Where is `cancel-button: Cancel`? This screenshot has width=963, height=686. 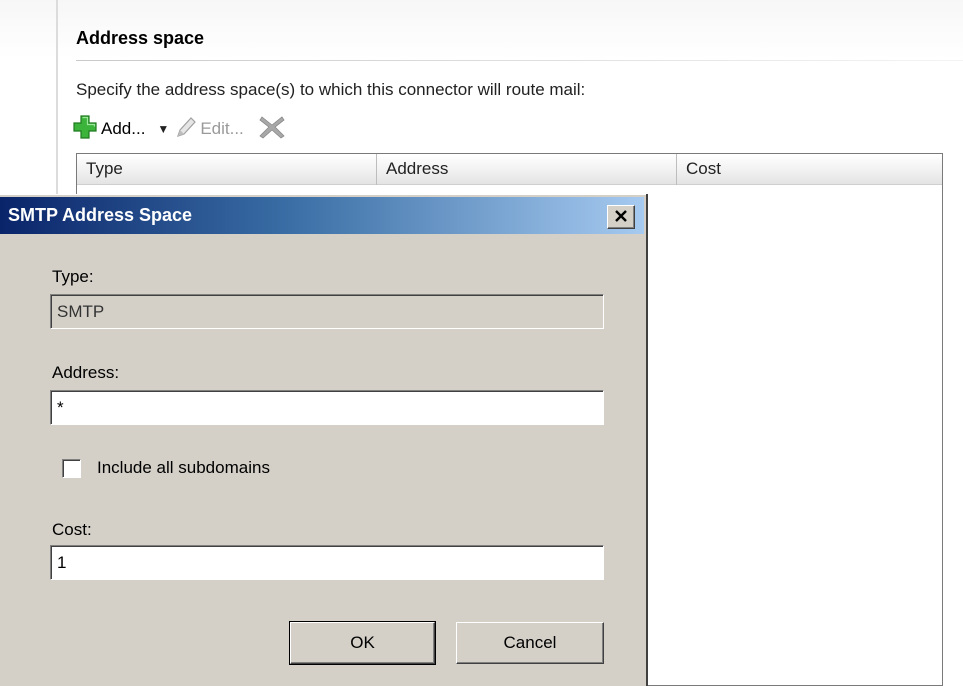
cancel-button: Cancel is located at coordinates (530, 643).